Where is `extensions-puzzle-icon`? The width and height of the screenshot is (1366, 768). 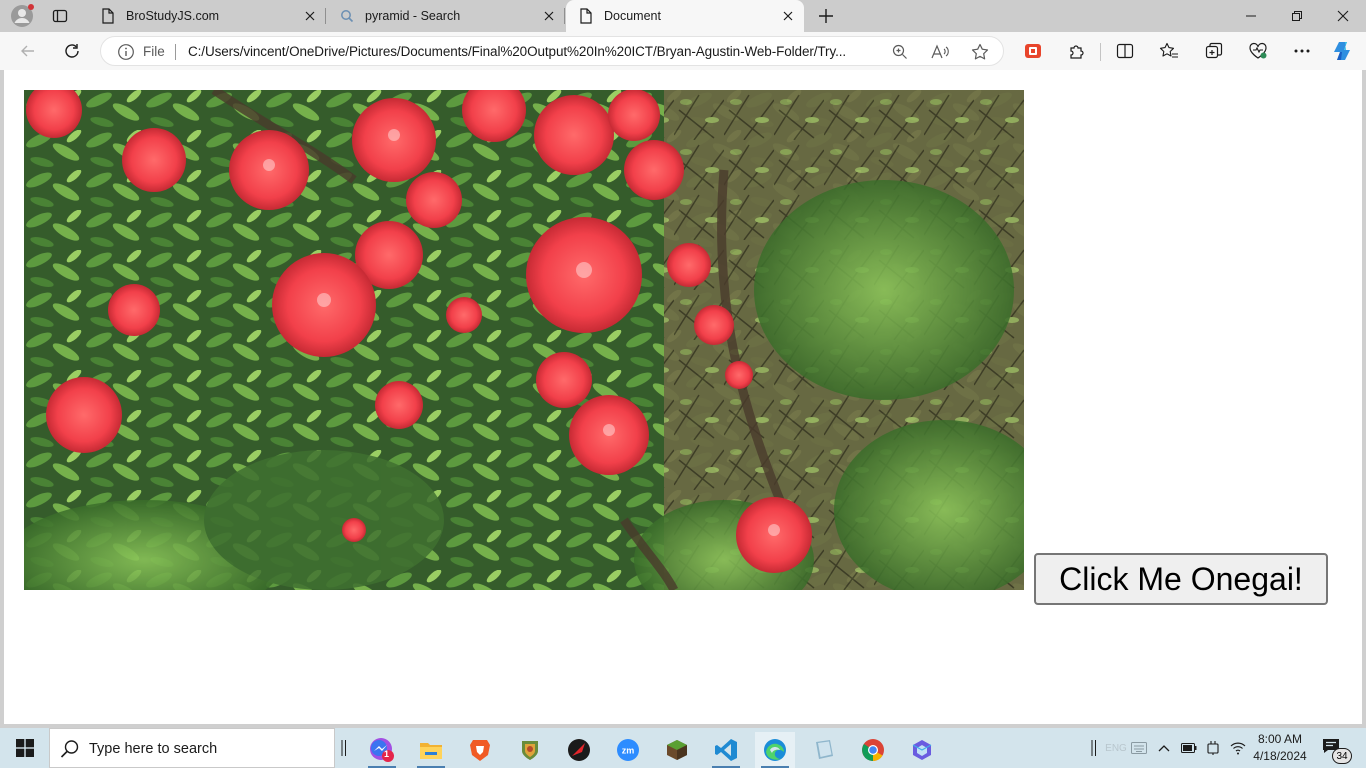 extensions-puzzle-icon is located at coordinates (1077, 51).